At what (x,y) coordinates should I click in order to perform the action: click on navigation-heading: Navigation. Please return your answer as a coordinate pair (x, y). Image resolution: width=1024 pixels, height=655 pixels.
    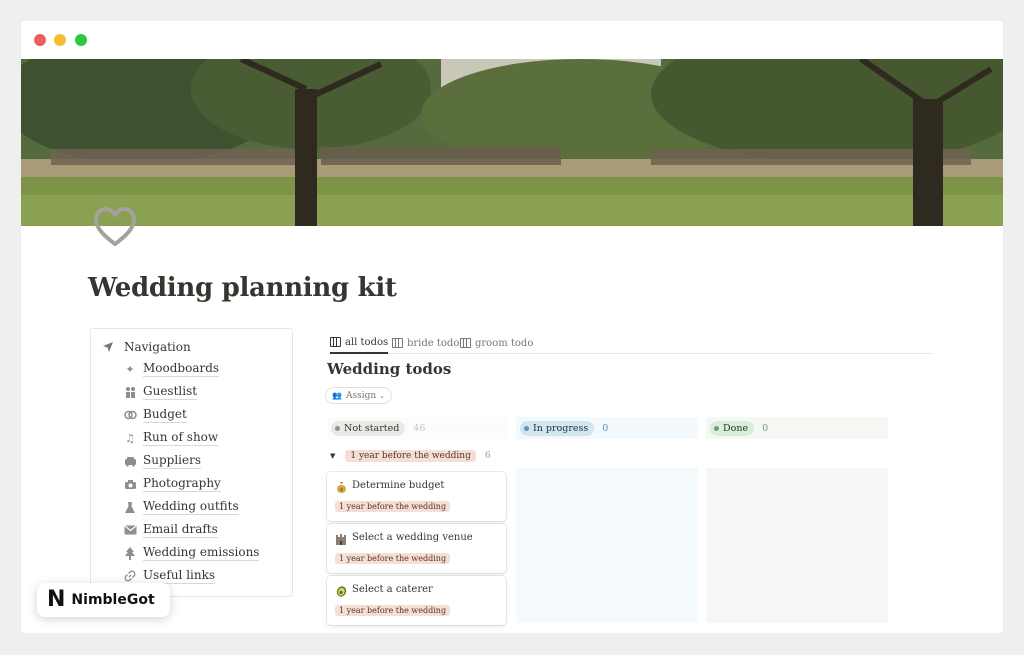
    Looking at the image, I should click on (146, 347).